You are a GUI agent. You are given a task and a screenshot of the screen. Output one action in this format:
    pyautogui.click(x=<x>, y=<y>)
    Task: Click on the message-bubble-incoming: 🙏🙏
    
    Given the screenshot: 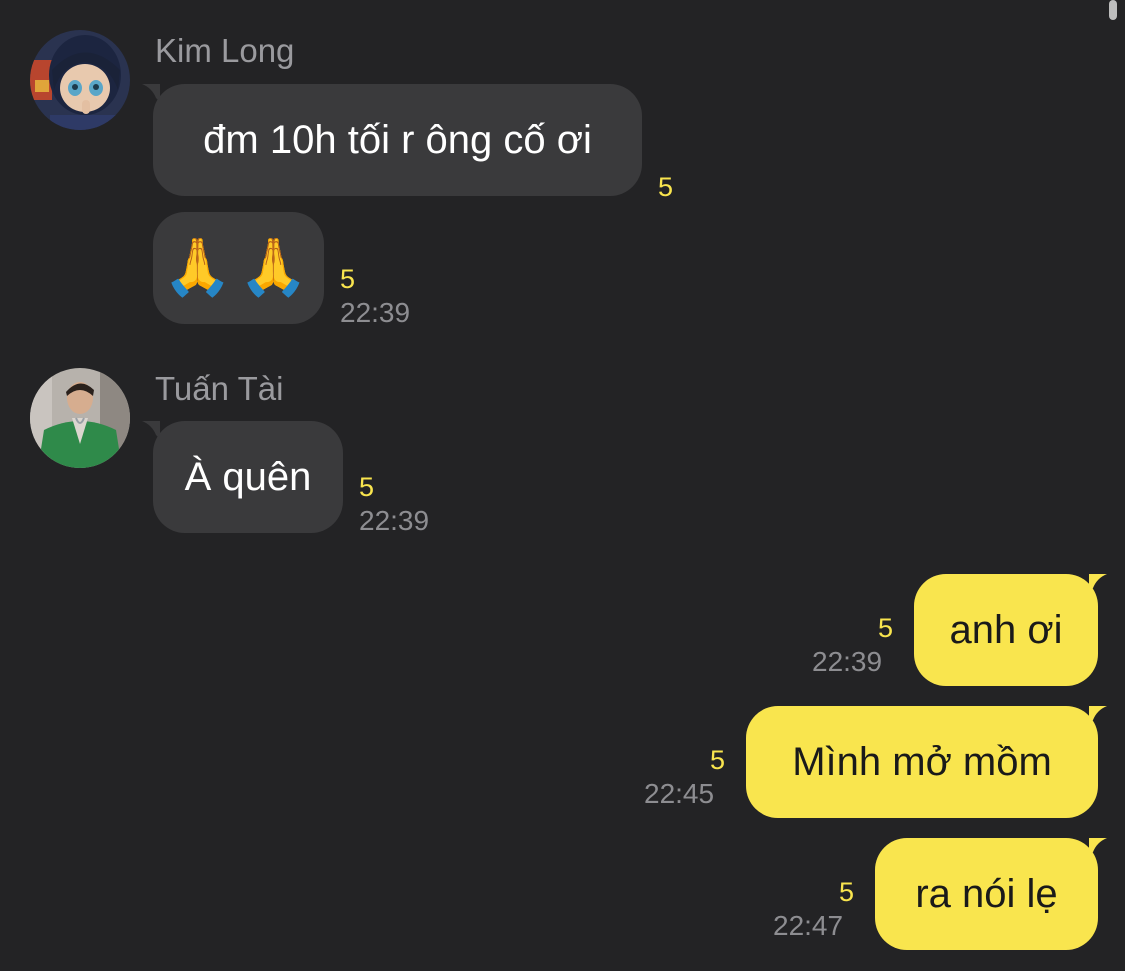 What is the action you would take?
    pyautogui.click(x=238, y=268)
    